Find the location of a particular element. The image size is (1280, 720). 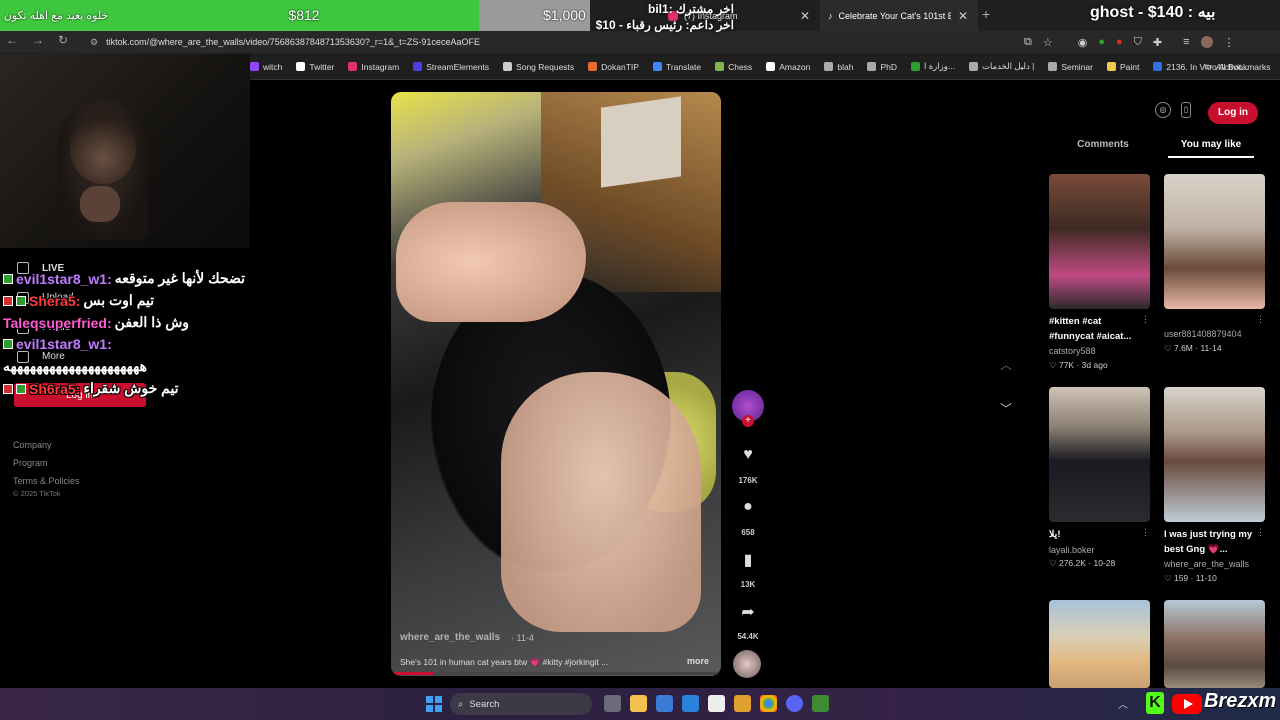

video-progress-bar is located at coordinates (556, 673).